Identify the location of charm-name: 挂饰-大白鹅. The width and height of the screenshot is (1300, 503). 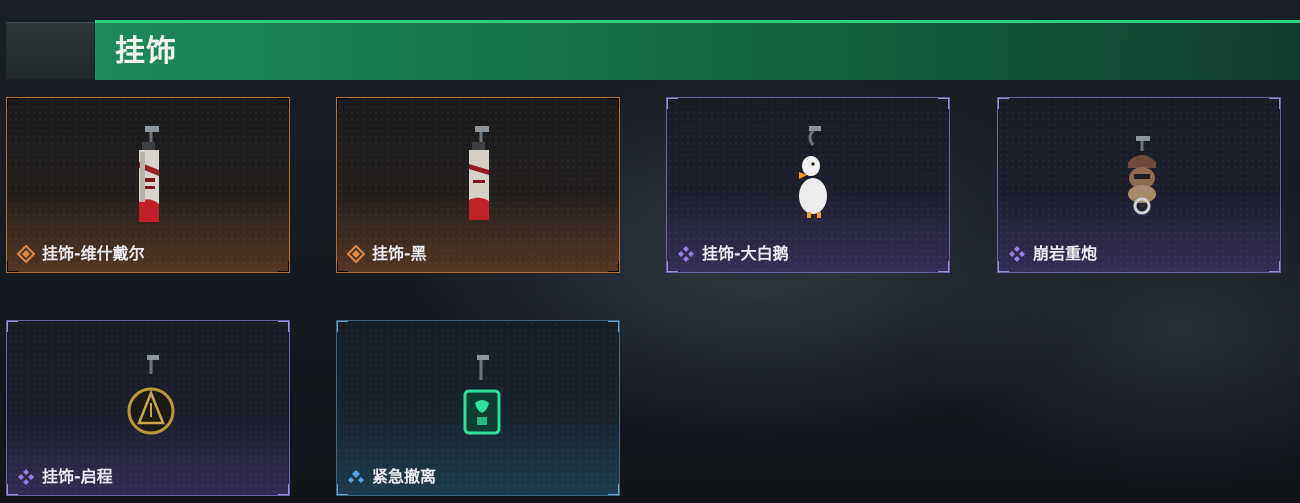
(745, 253).